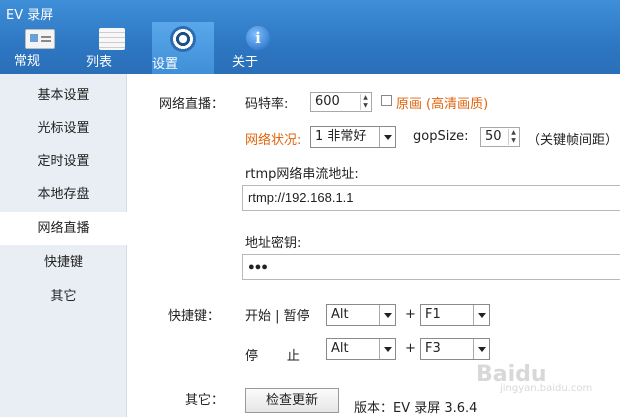 The height and width of the screenshot is (417, 620). What do you see at coordinates (245, 62) in the screenshot?
I see `toolbar-about-label: 关于` at bounding box center [245, 62].